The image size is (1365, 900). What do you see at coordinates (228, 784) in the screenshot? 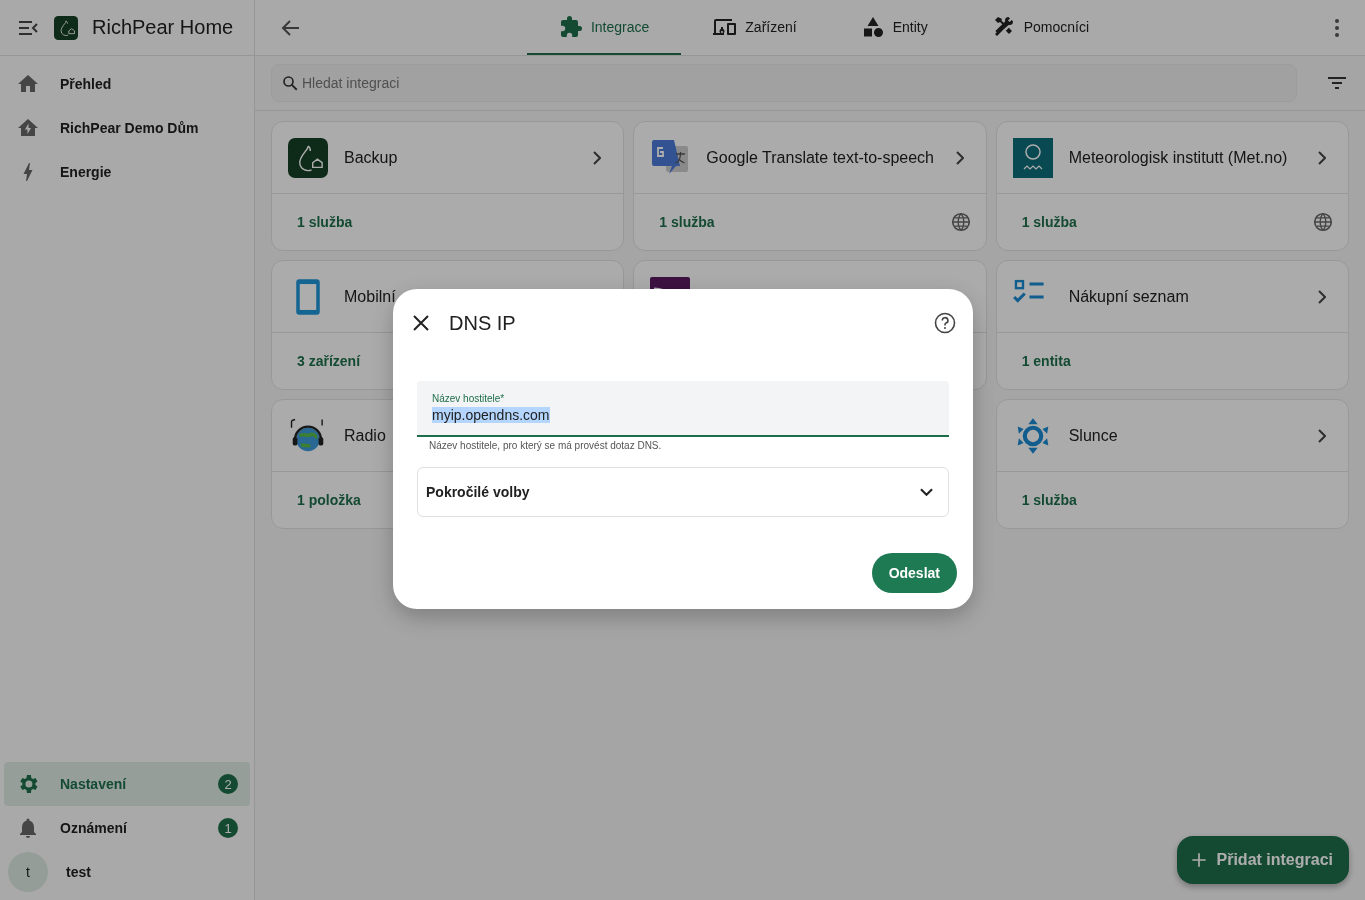
I see `count-badge: 2` at bounding box center [228, 784].